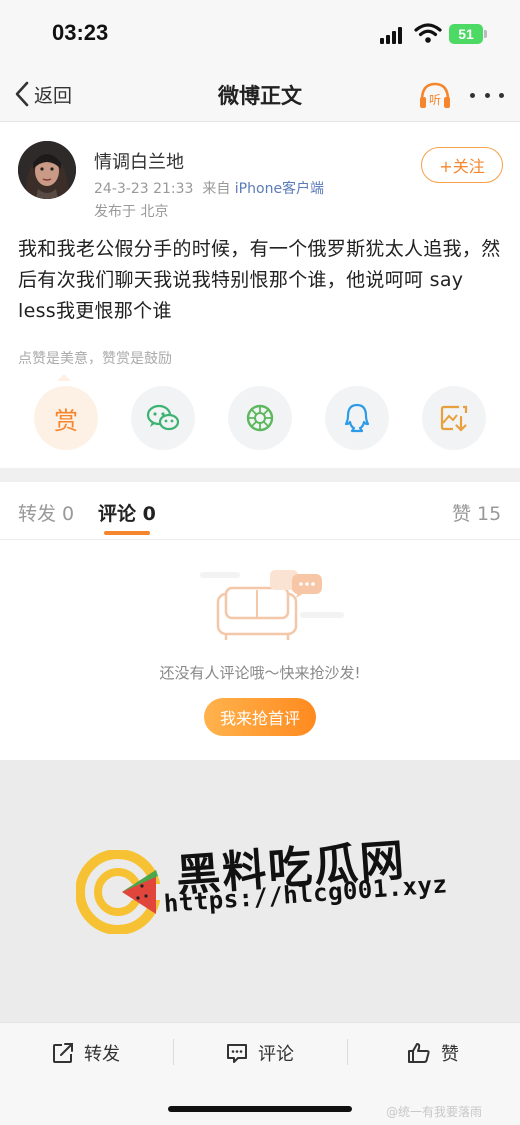 The width and height of the screenshot is (520, 1125). What do you see at coordinates (272, 605) in the screenshot?
I see `empty-sofa-illustration` at bounding box center [272, 605].